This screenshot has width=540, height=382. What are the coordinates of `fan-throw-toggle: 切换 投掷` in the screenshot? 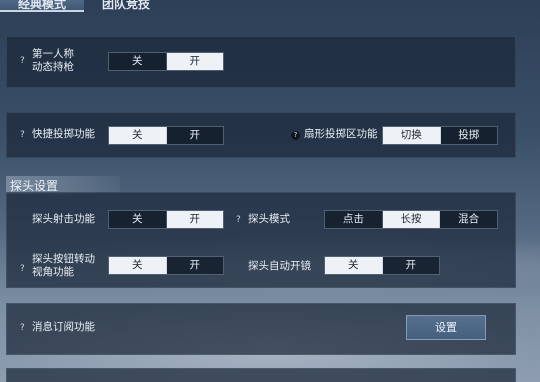 It's located at (440, 135).